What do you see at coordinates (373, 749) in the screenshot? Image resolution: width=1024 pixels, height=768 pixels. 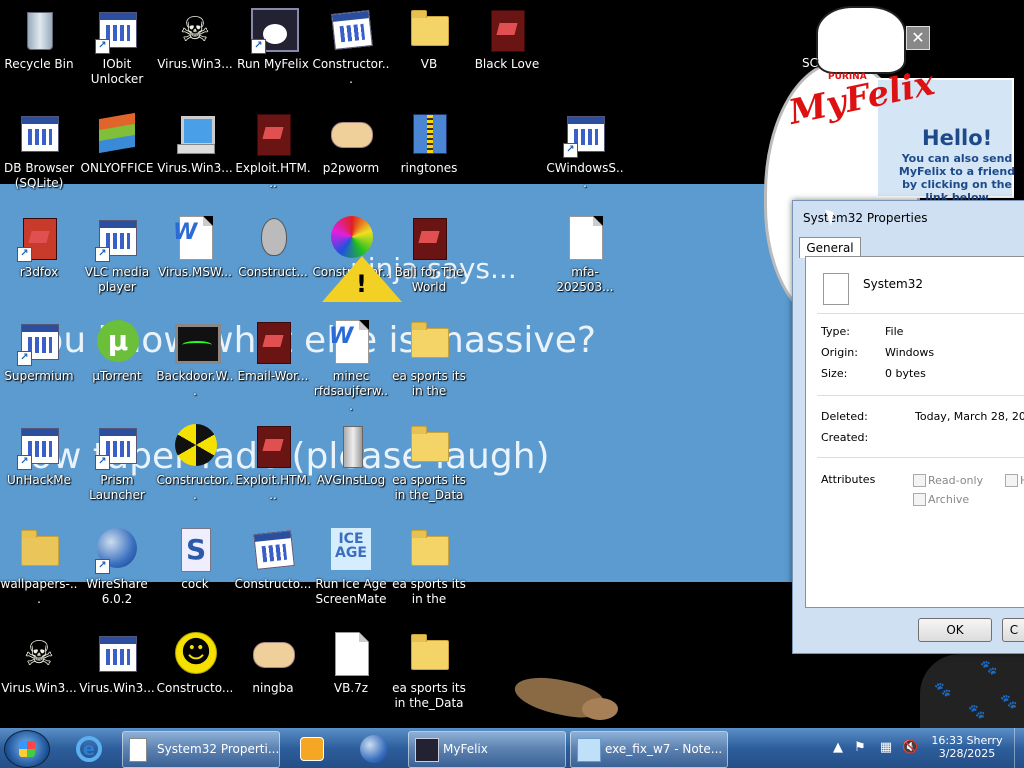 I see `wireshare-taskbar-icon` at bounding box center [373, 749].